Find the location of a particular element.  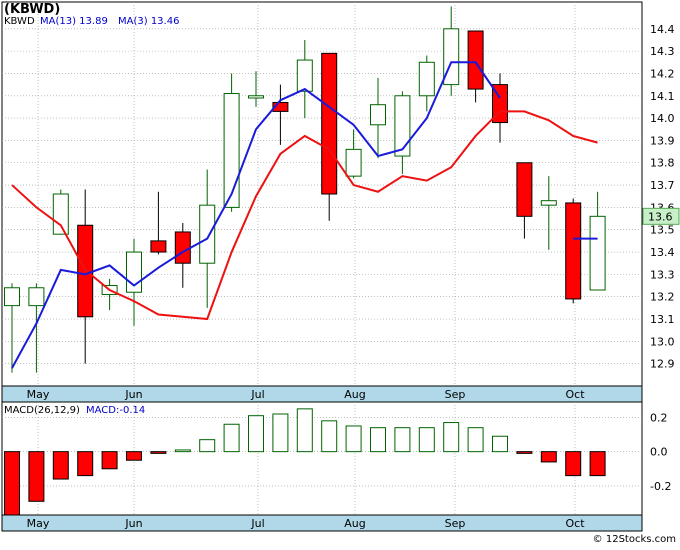

macd-y-tick-label: -0.2 is located at coordinates (660, 486).